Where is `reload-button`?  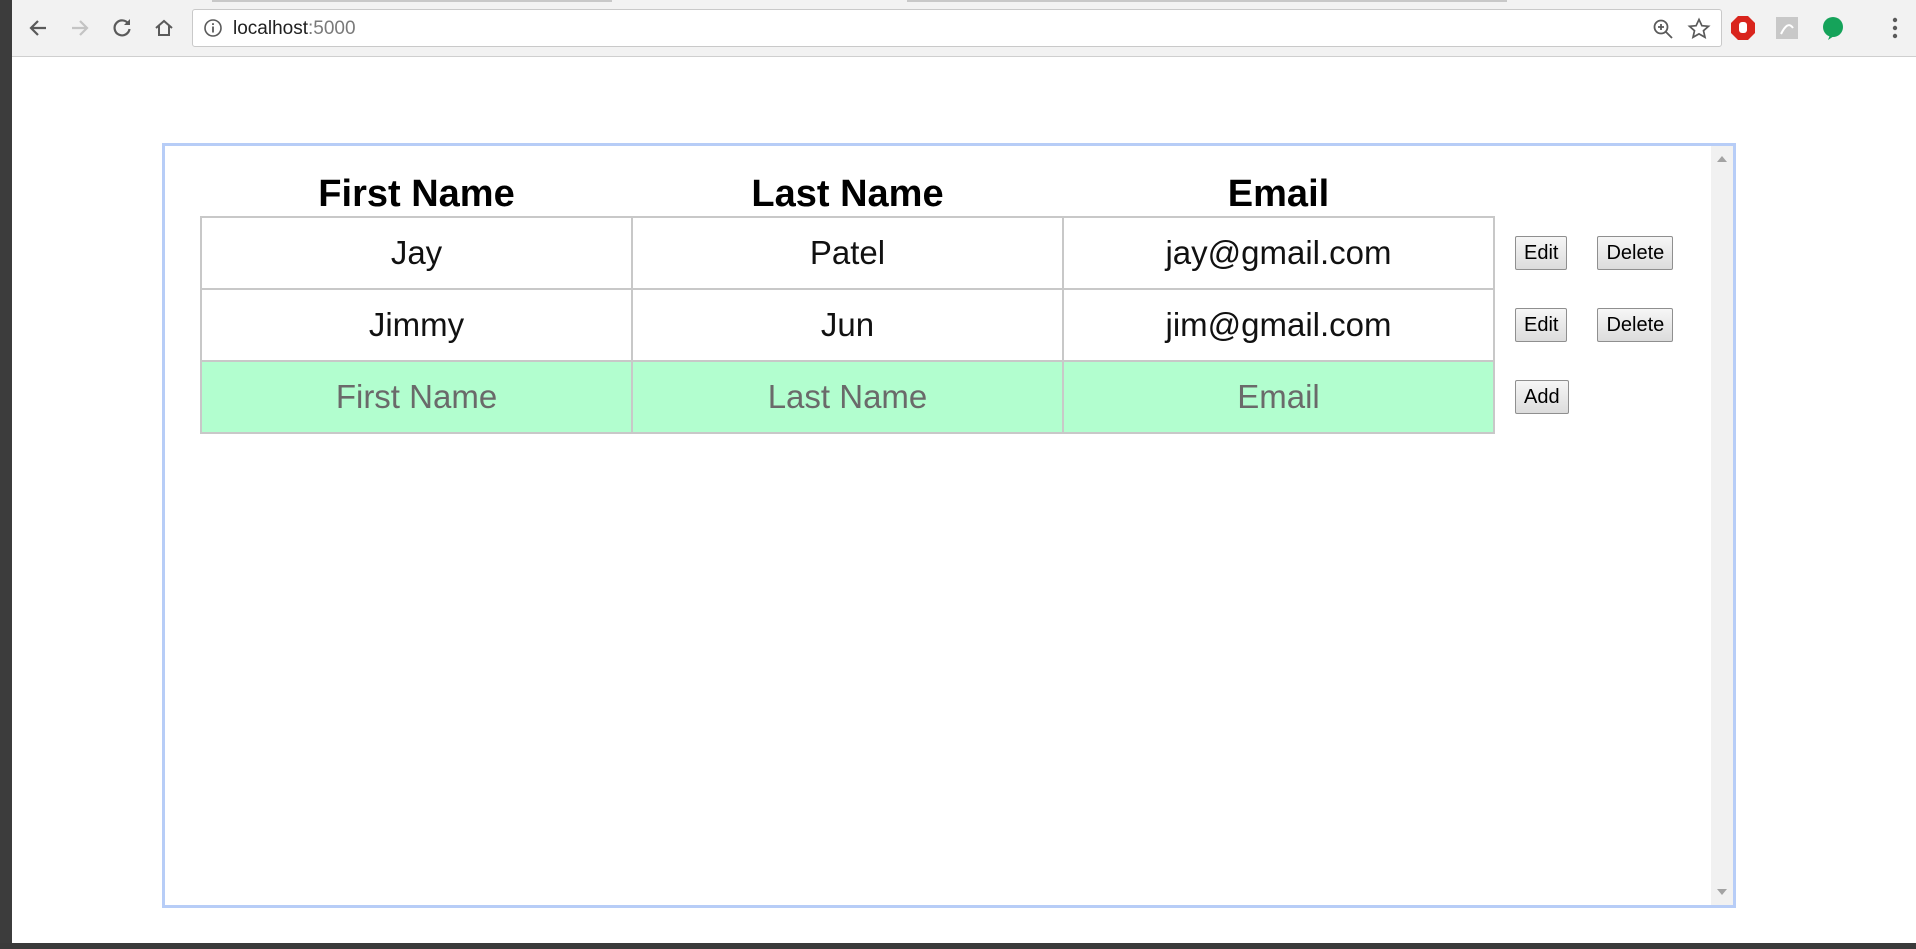
reload-button is located at coordinates (122, 28).